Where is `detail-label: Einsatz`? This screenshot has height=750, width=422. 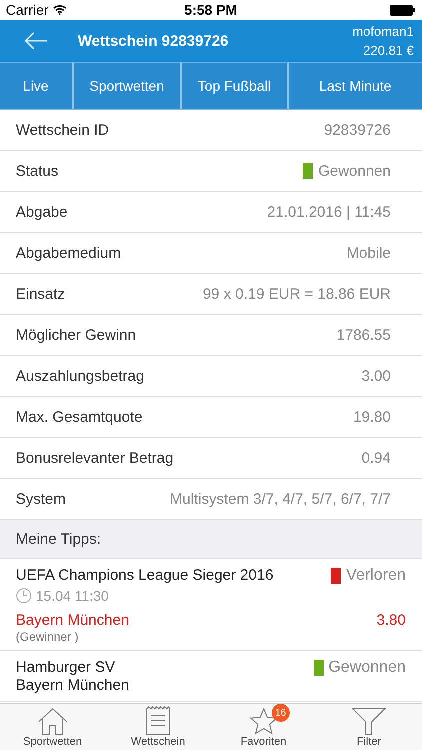
detail-label: Einsatz is located at coordinates (41, 294).